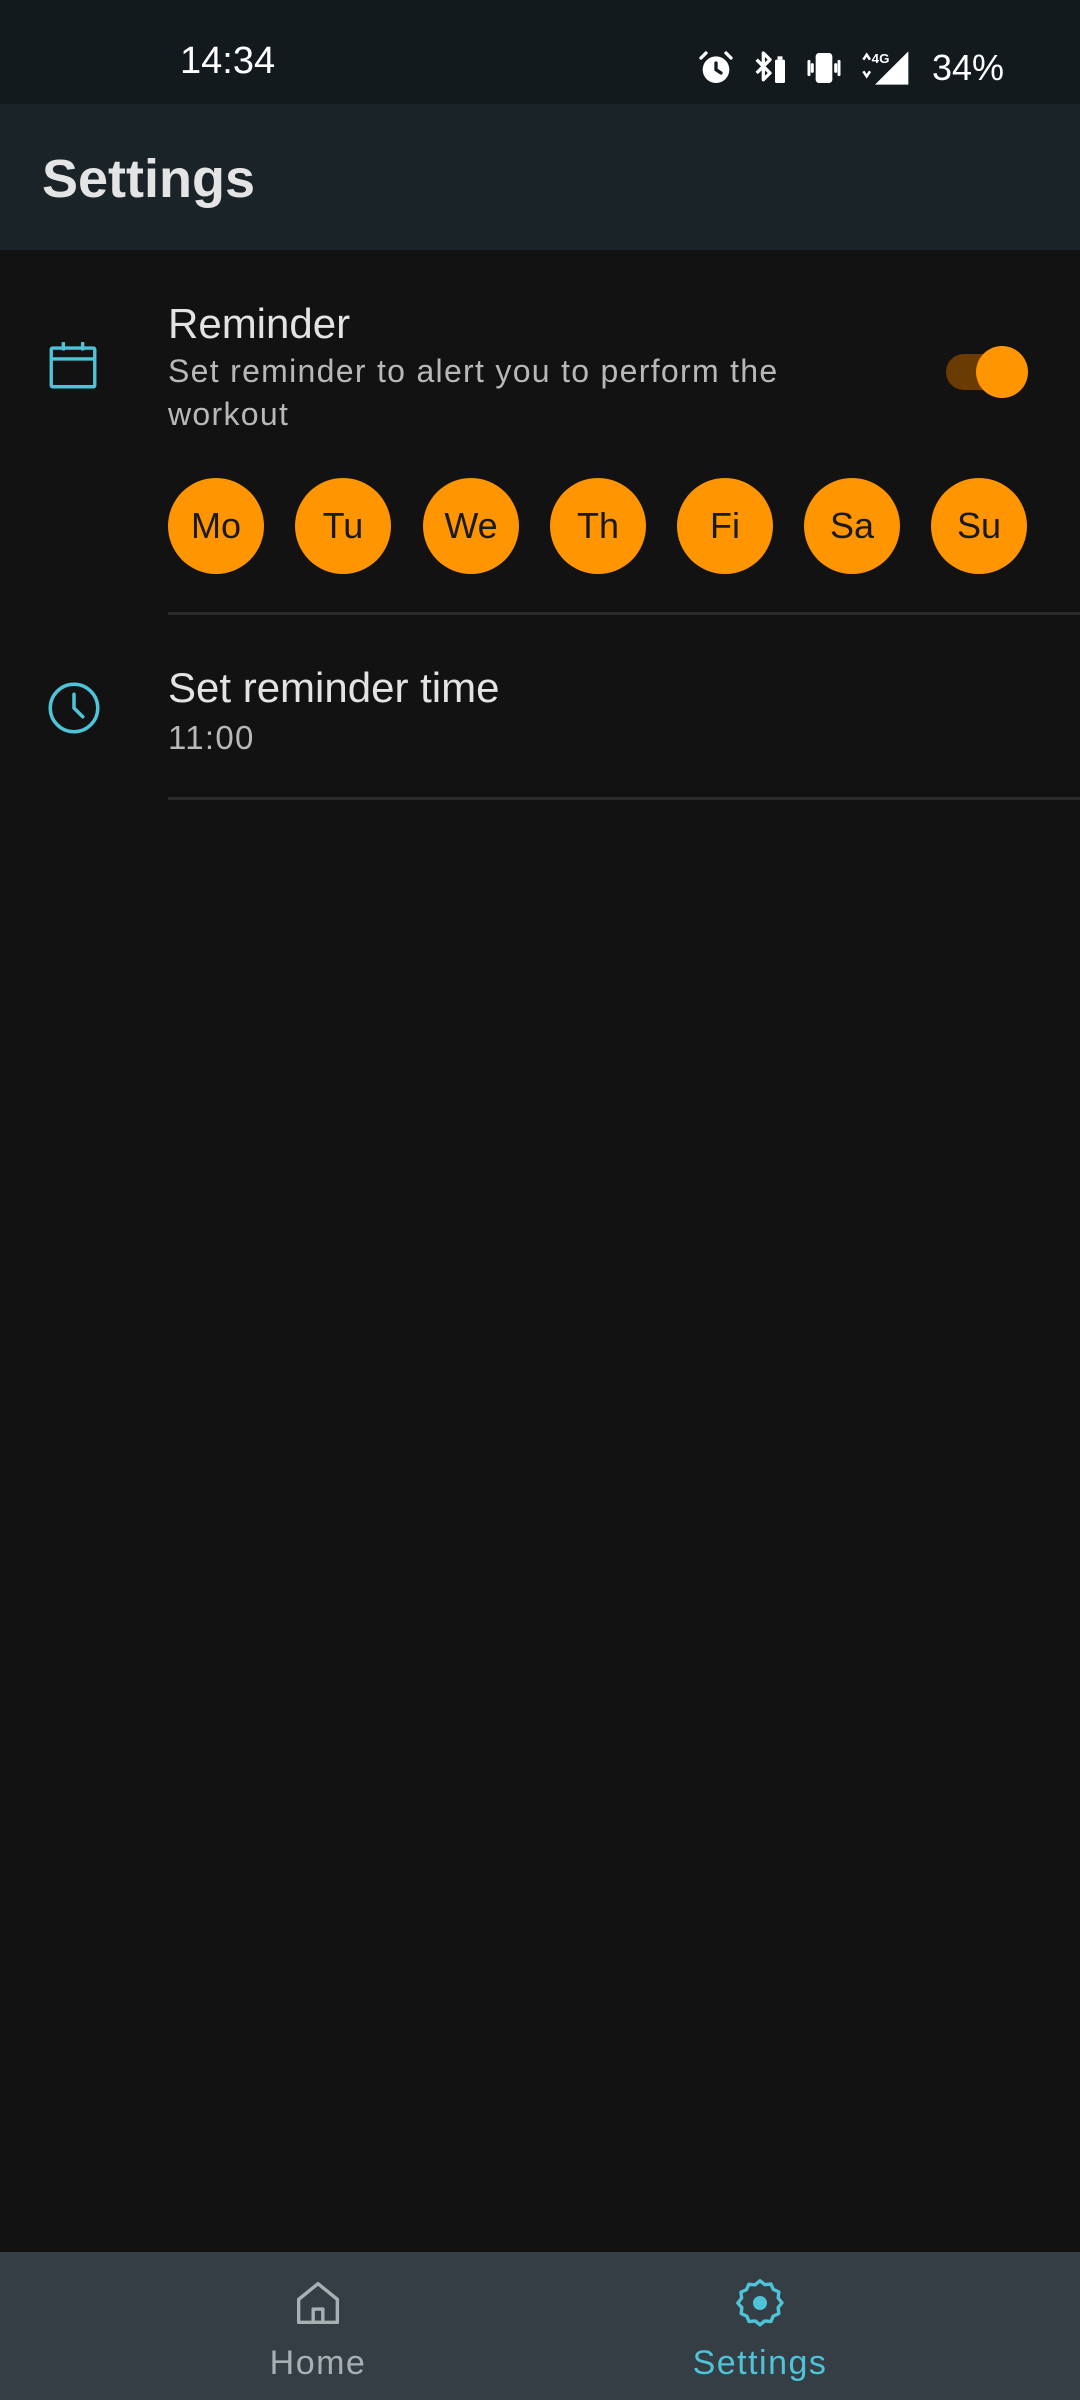 Image resolution: width=1080 pixels, height=2400 pixels. I want to click on toggle-thumb, so click(1002, 372).